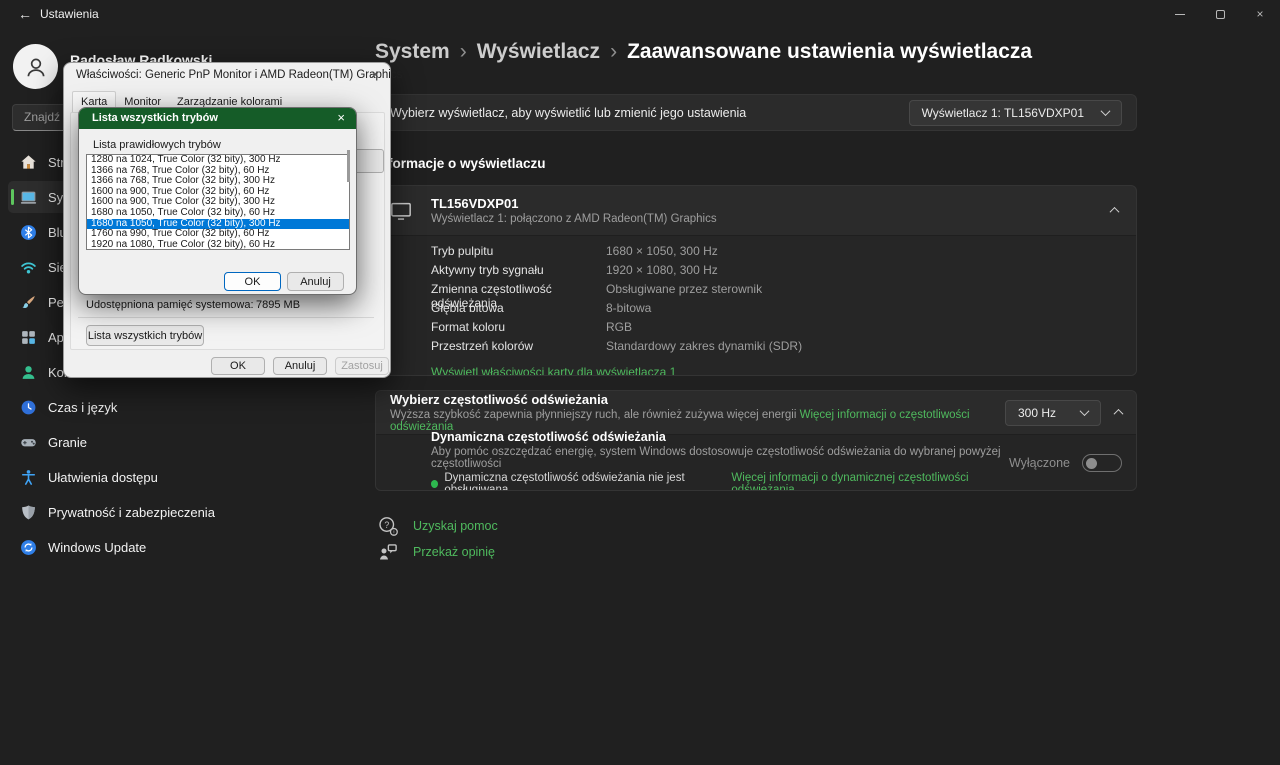  I want to click on clock-globe-icon, so click(28, 407).